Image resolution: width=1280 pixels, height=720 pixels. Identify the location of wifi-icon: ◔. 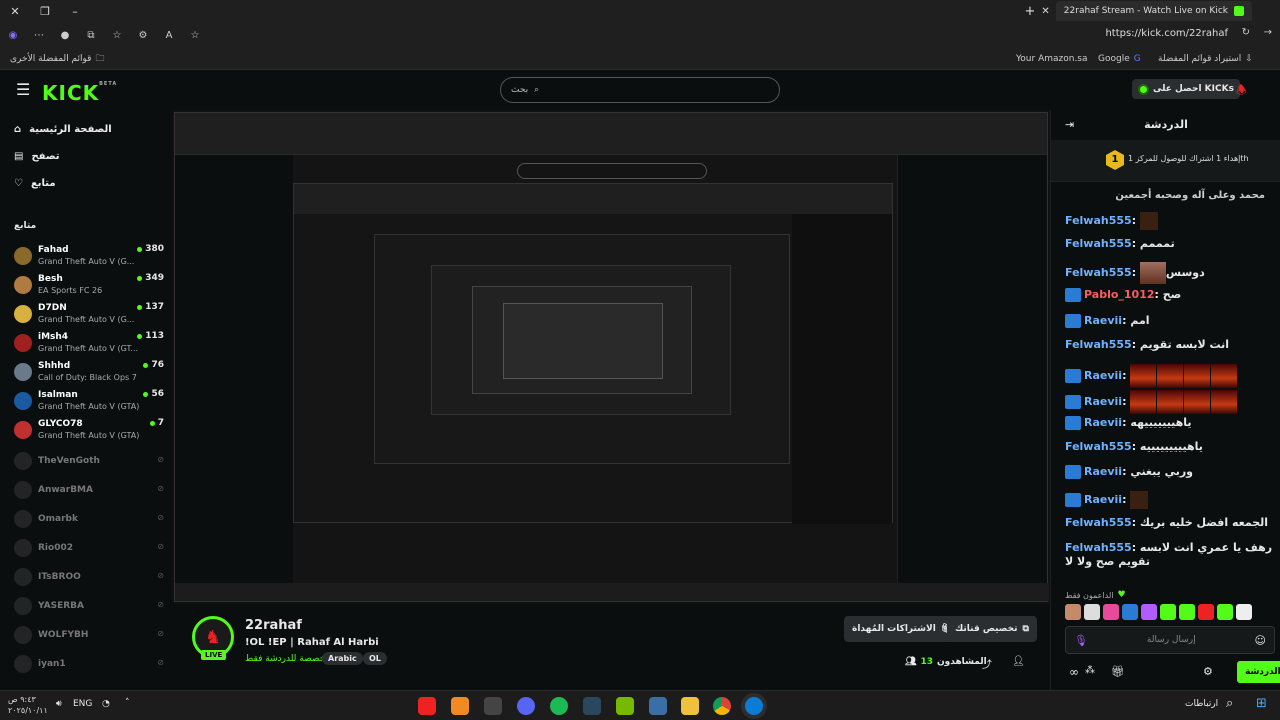
(106, 704).